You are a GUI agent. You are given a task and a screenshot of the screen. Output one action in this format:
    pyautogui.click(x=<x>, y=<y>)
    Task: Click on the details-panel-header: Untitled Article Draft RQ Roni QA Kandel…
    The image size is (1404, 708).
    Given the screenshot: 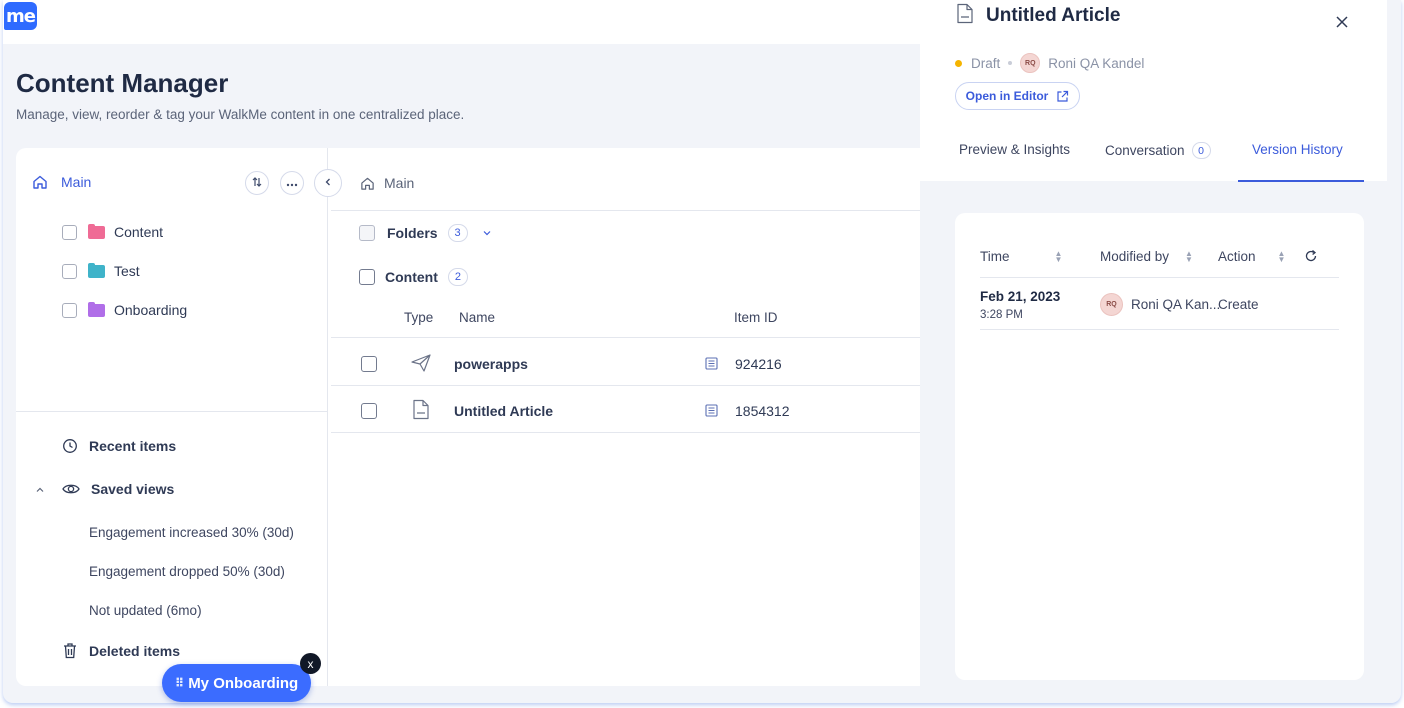 What is the action you would take?
    pyautogui.click(x=1153, y=91)
    